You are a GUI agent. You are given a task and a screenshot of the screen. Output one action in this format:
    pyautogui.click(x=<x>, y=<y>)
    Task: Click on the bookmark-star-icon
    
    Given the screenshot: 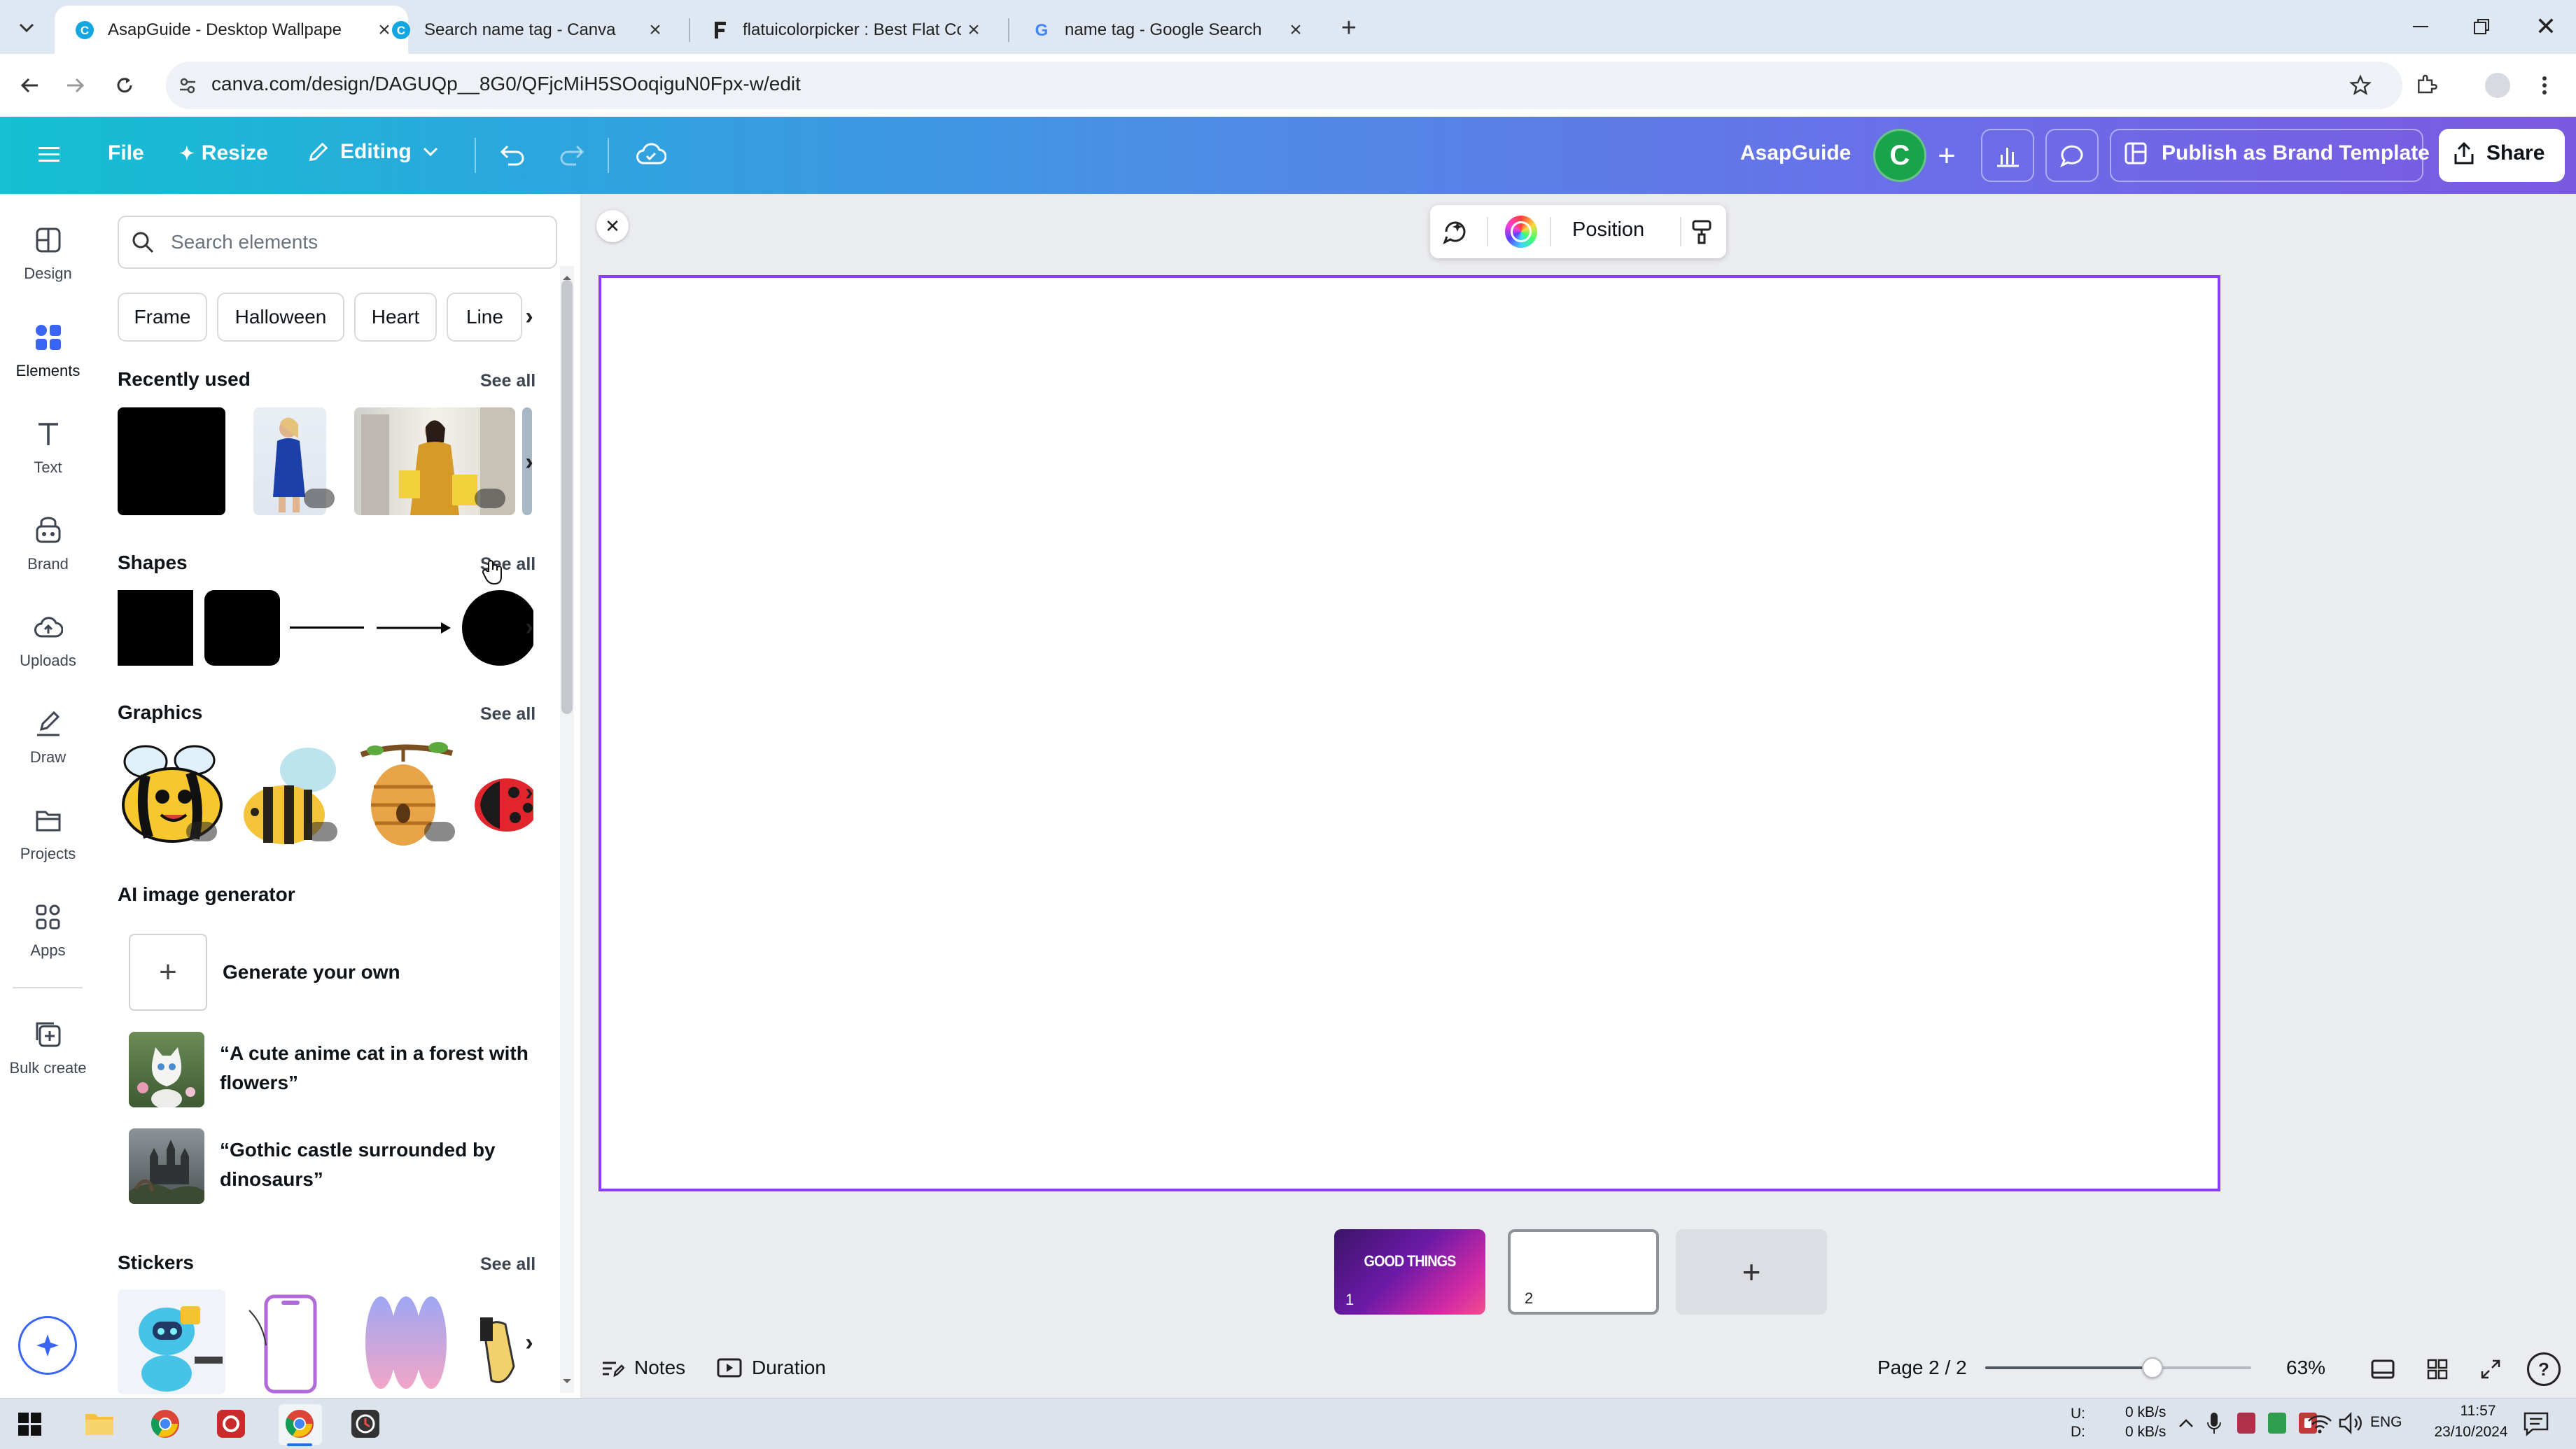 What is the action you would take?
    pyautogui.click(x=2360, y=85)
    